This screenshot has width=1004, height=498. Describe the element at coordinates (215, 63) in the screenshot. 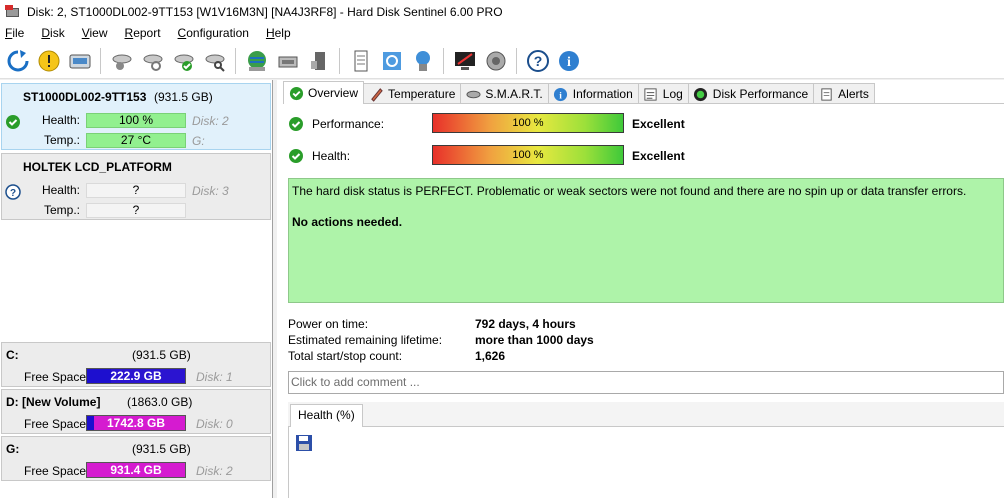

I see `disk-search-icon` at that location.